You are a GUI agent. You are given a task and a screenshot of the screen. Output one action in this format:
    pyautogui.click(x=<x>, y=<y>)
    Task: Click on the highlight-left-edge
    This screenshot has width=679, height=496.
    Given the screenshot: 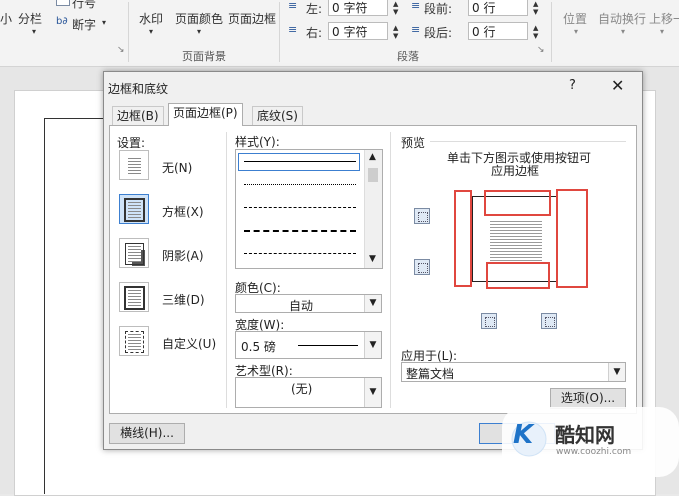 What is the action you would take?
    pyautogui.click(x=463, y=238)
    